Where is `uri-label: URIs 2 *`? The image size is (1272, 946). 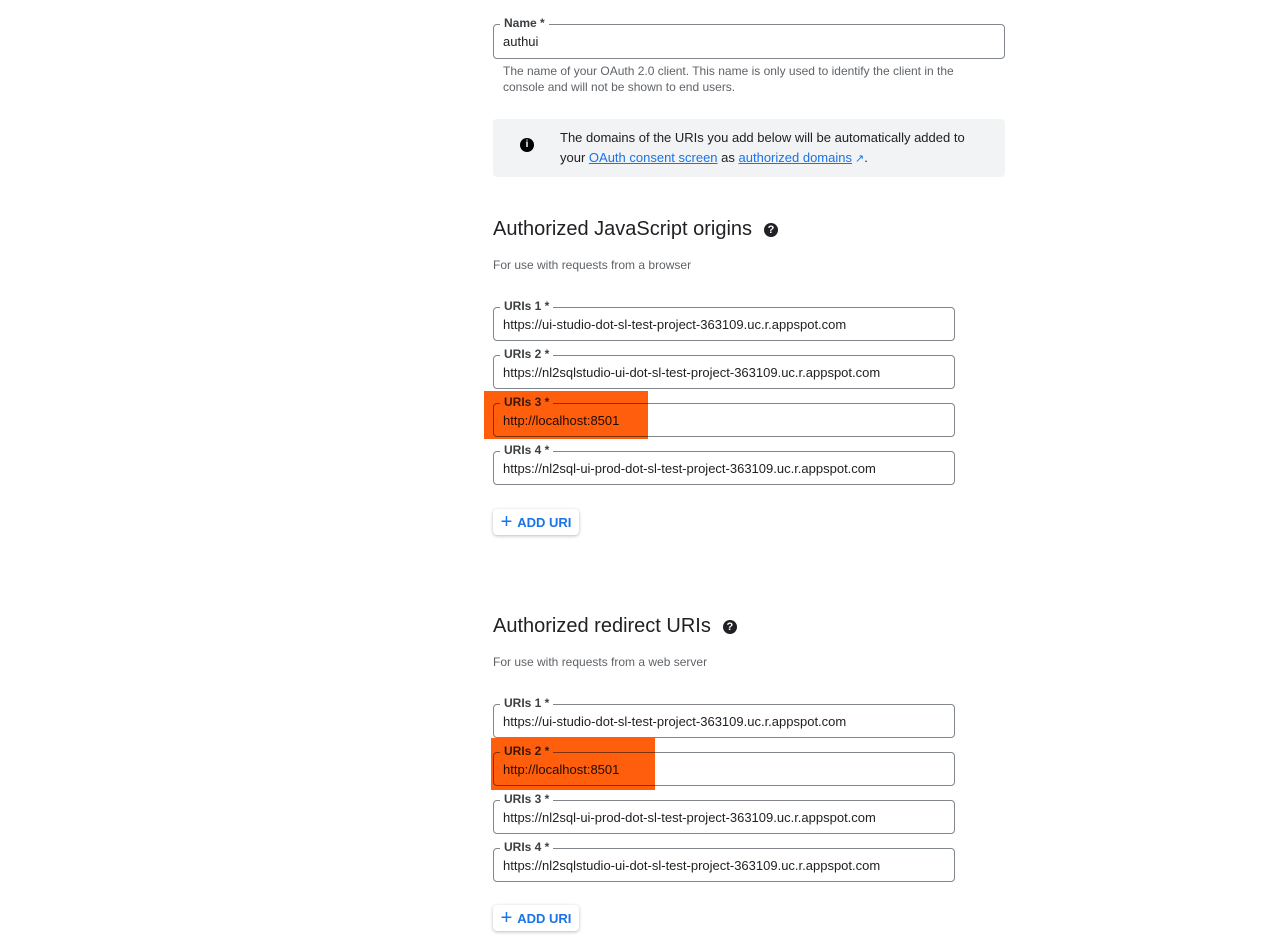 uri-label: URIs 2 * is located at coordinates (527, 354).